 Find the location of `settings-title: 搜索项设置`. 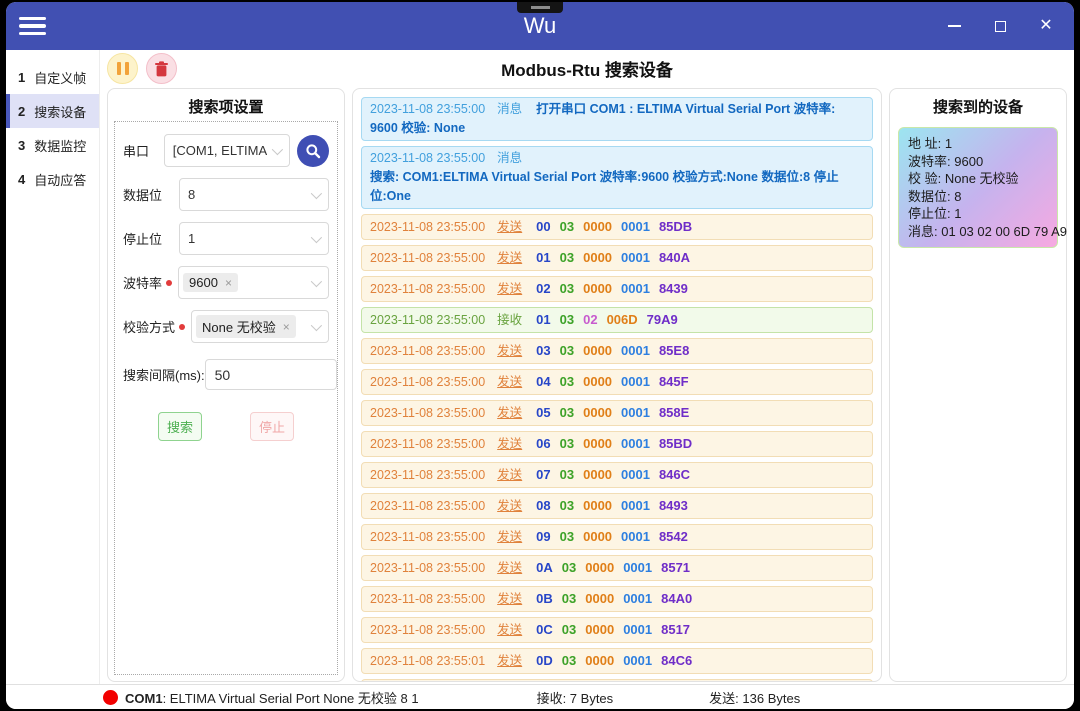

settings-title: 搜索项设置 is located at coordinates (226, 107).